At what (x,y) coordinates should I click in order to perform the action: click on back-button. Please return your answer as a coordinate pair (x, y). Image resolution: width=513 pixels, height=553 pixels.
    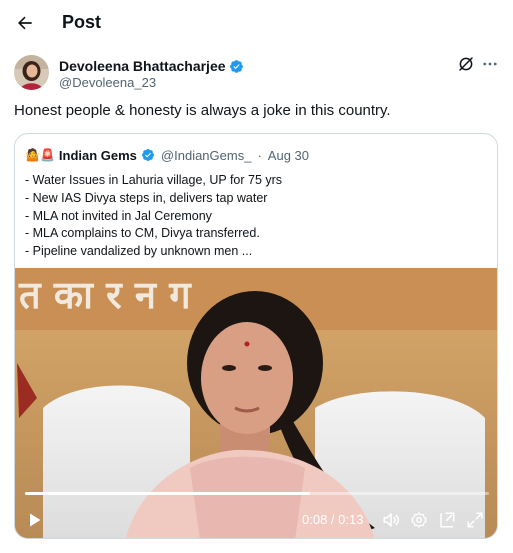
    Looking at the image, I should click on (25, 23).